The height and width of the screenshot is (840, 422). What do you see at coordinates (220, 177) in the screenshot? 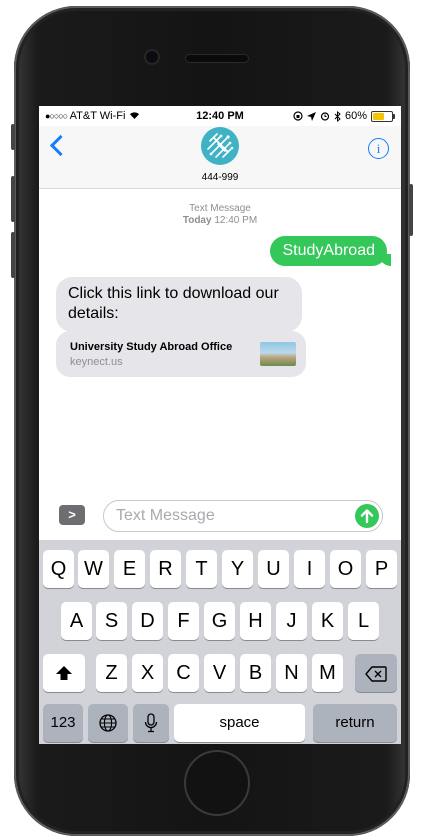
I see `contact-name: 444-999` at bounding box center [220, 177].